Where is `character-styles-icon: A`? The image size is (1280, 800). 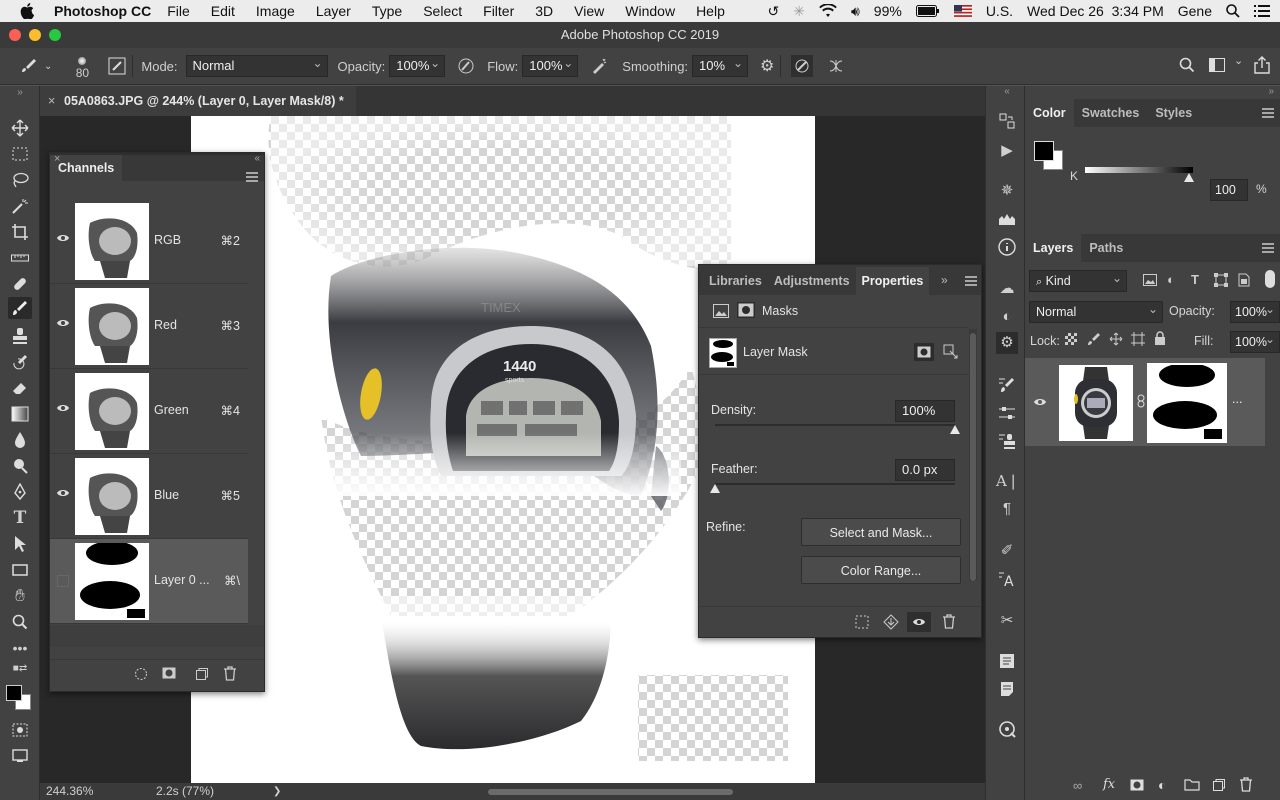 character-styles-icon: A is located at coordinates (1007, 579).